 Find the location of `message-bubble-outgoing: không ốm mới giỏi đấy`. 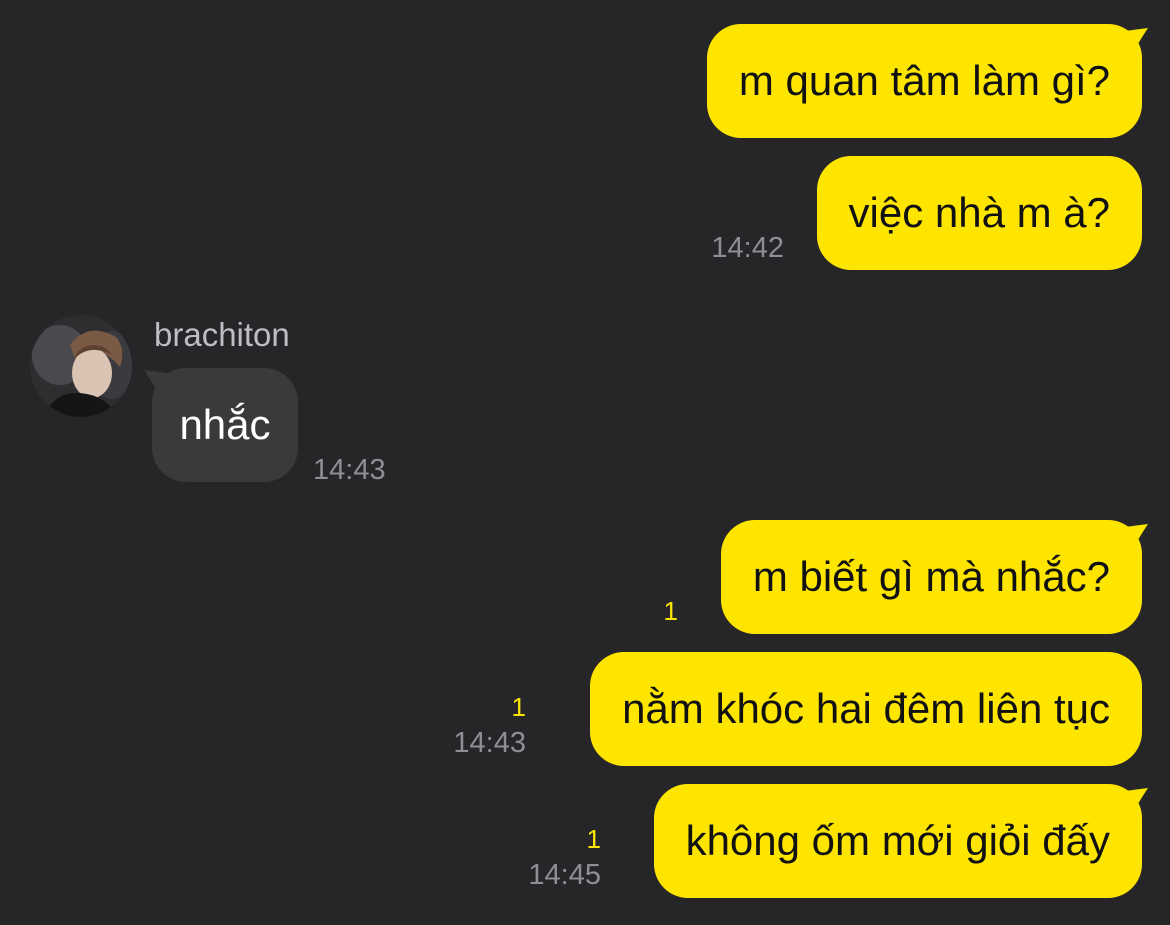

message-bubble-outgoing: không ốm mới giỏi đấy is located at coordinates (897, 841).